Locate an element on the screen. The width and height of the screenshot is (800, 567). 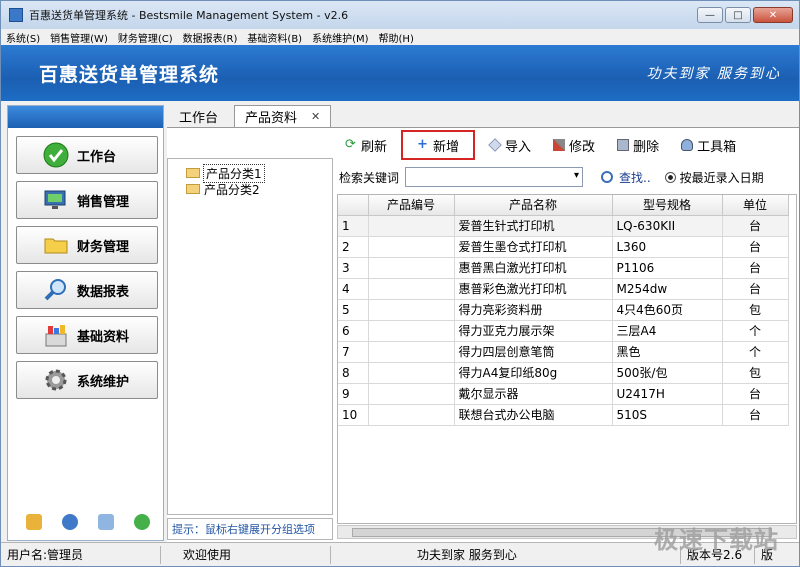
menu-finance: 财务管理(C) is located at coordinates (145, 37).